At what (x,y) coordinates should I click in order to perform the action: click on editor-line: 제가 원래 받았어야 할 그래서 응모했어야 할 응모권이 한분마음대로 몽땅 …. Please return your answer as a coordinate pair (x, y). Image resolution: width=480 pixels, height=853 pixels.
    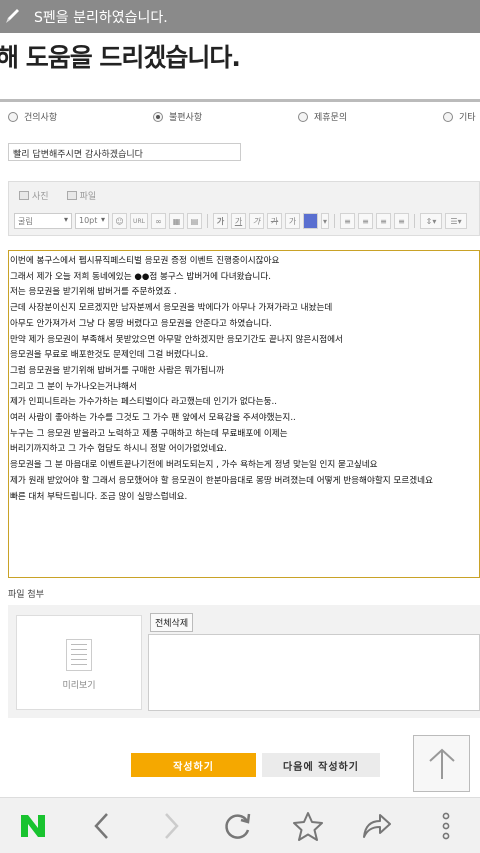
    Looking at the image, I should click on (221, 480).